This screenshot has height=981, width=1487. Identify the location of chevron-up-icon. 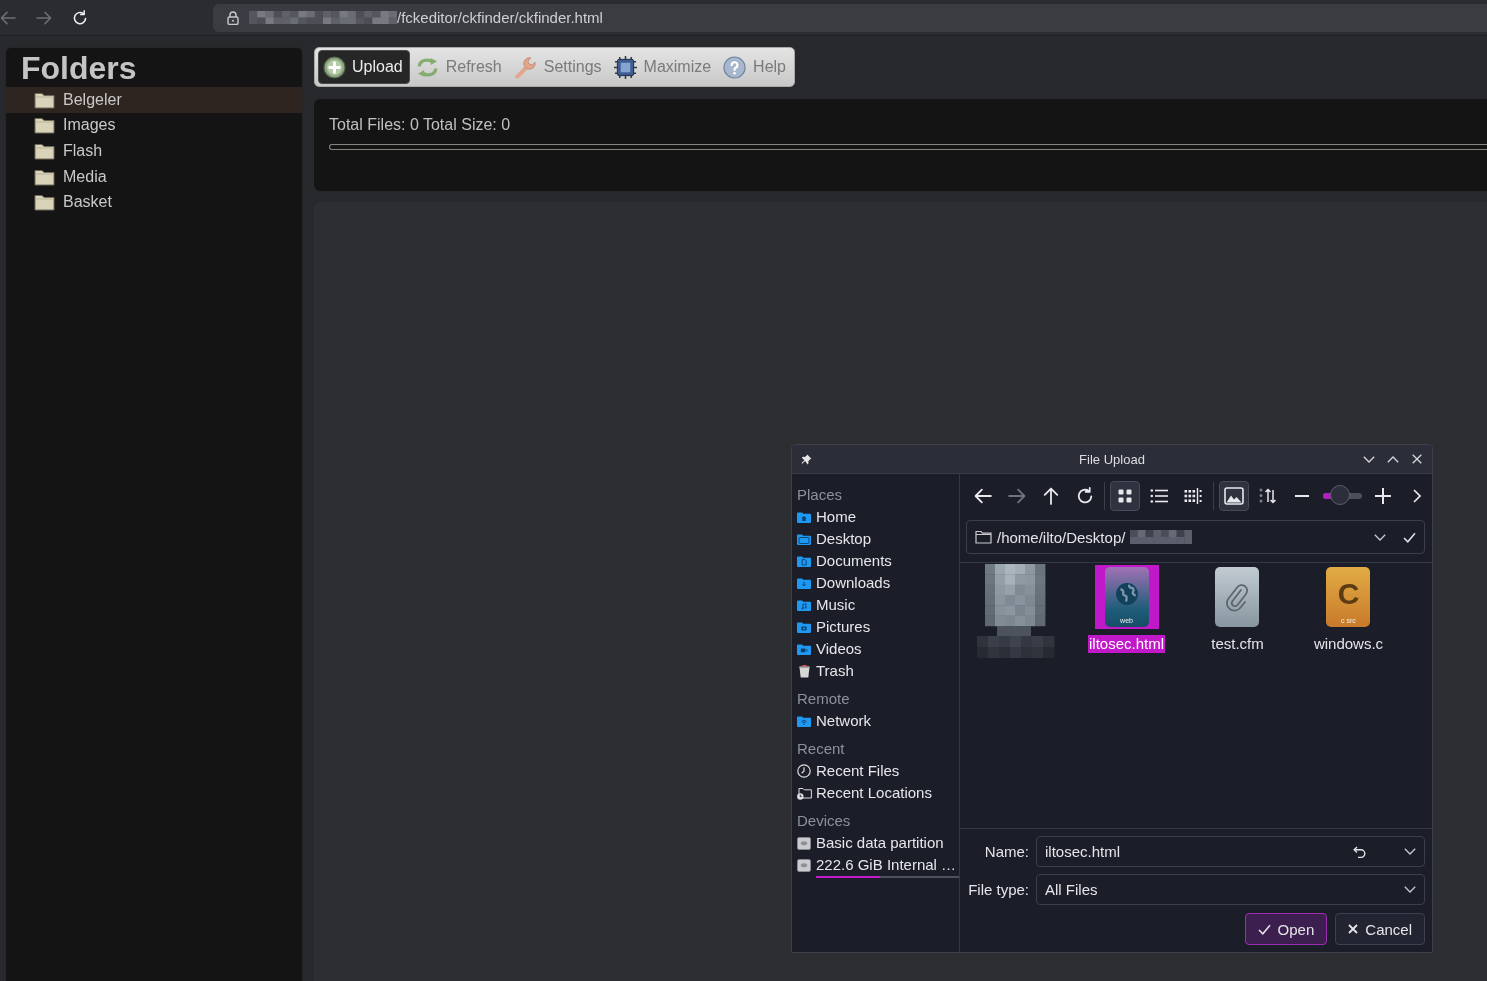
(1393, 459).